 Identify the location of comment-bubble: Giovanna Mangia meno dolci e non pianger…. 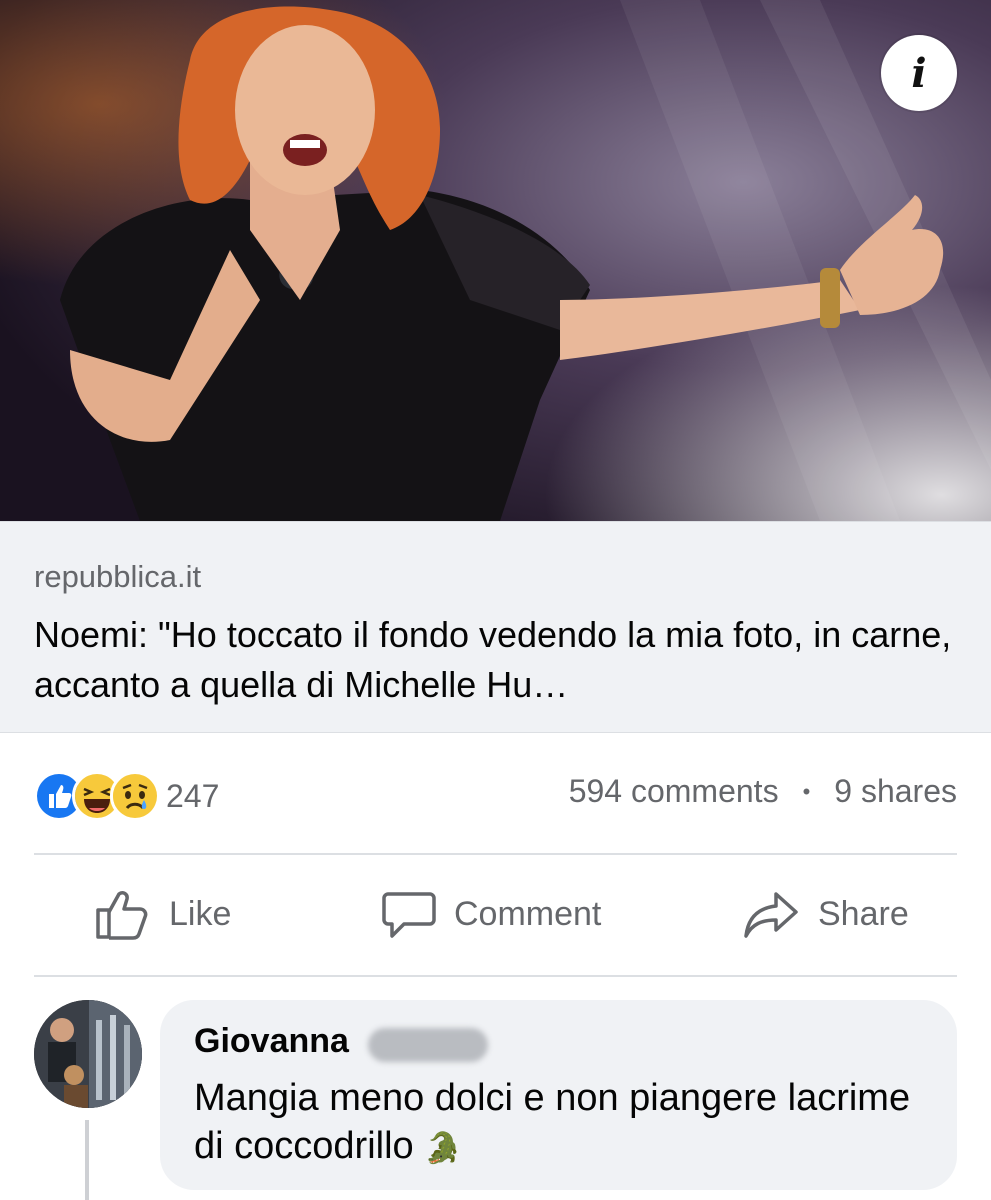
(558, 1095).